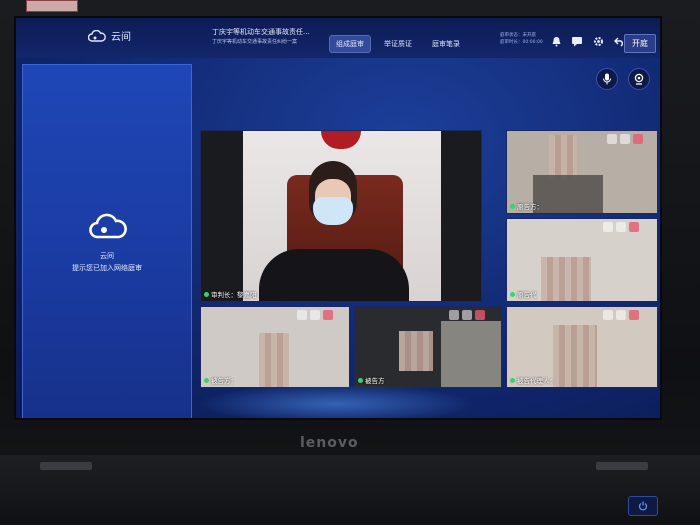 This screenshot has height=525, width=700. I want to click on tab-transcript: 庭审笔录, so click(446, 44).